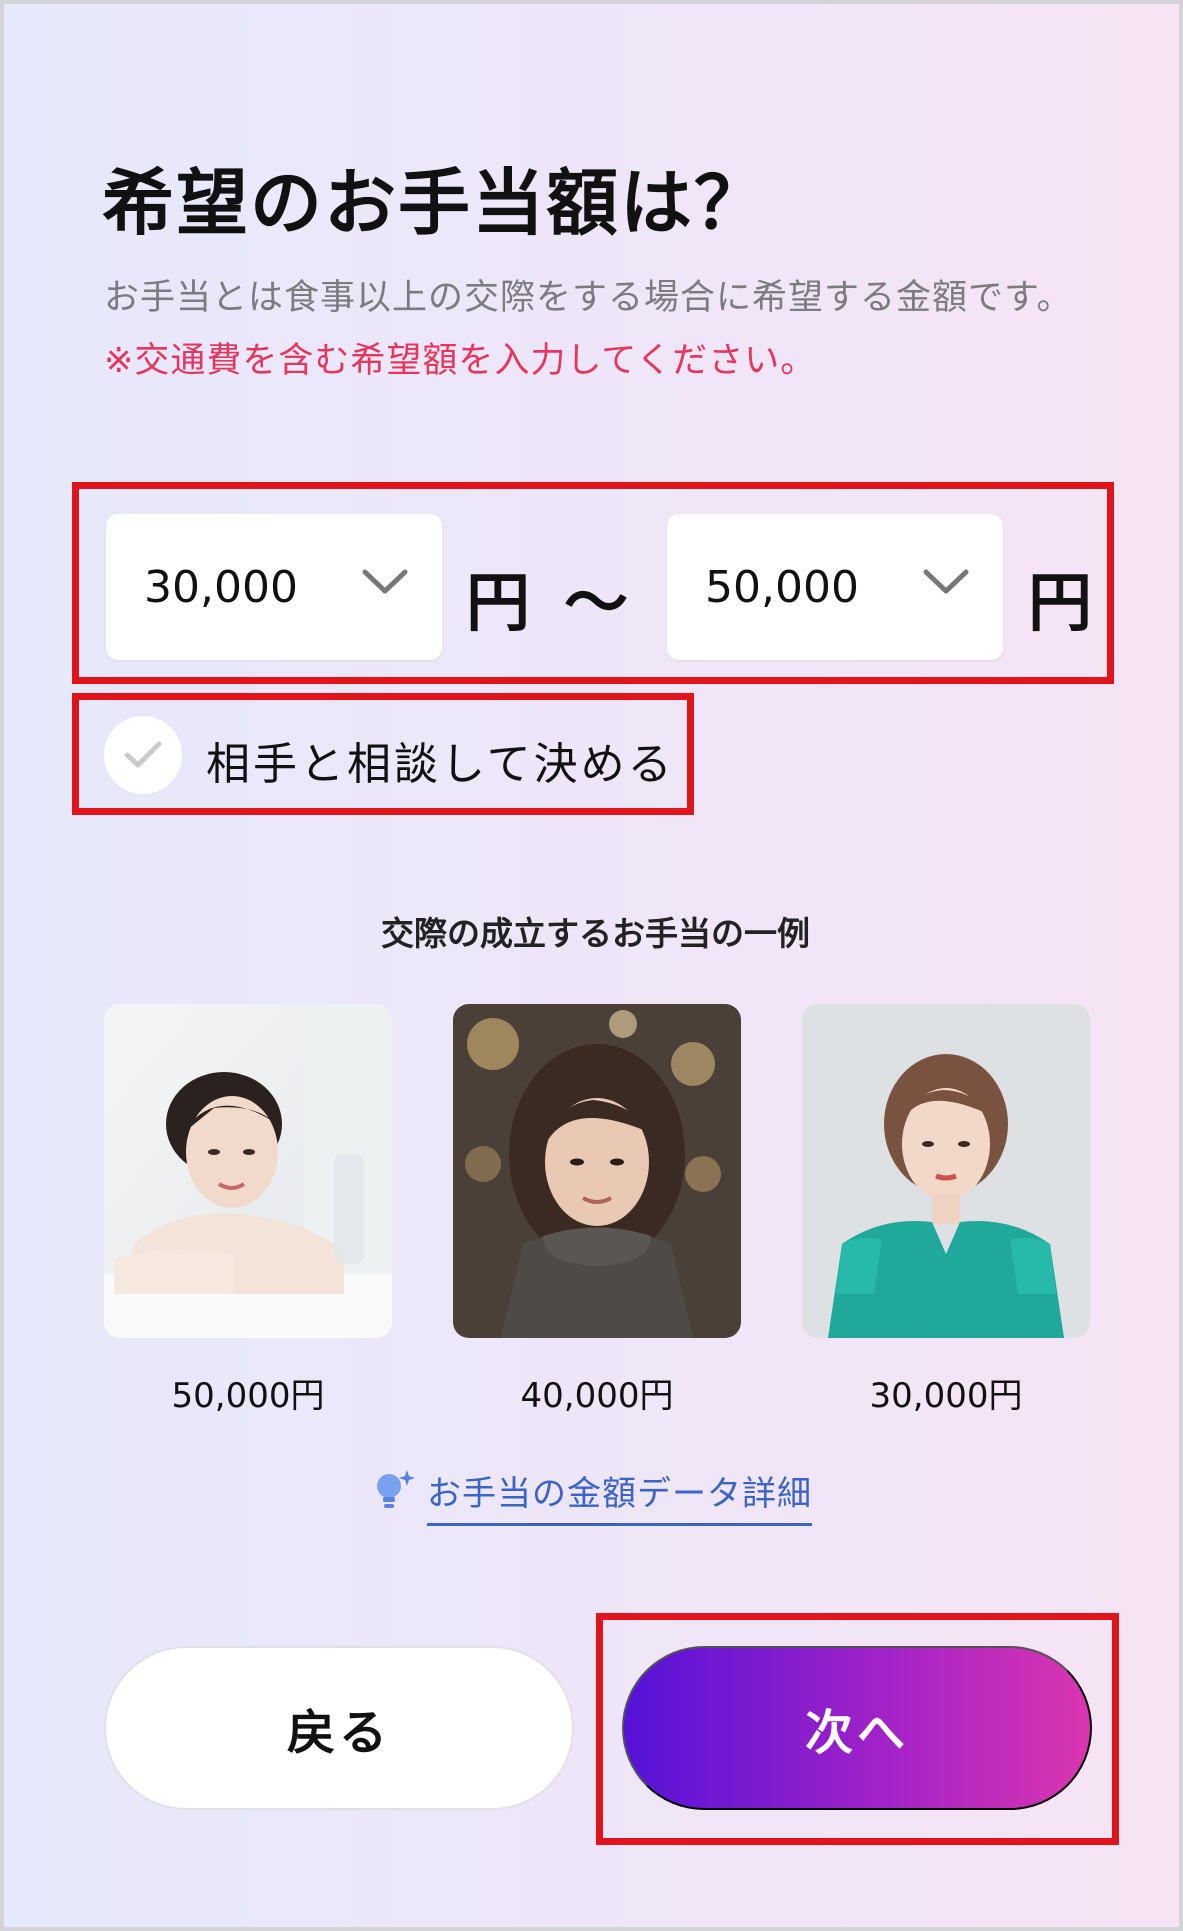  I want to click on negotiate-label: 相手と相談して決める, so click(440, 760).